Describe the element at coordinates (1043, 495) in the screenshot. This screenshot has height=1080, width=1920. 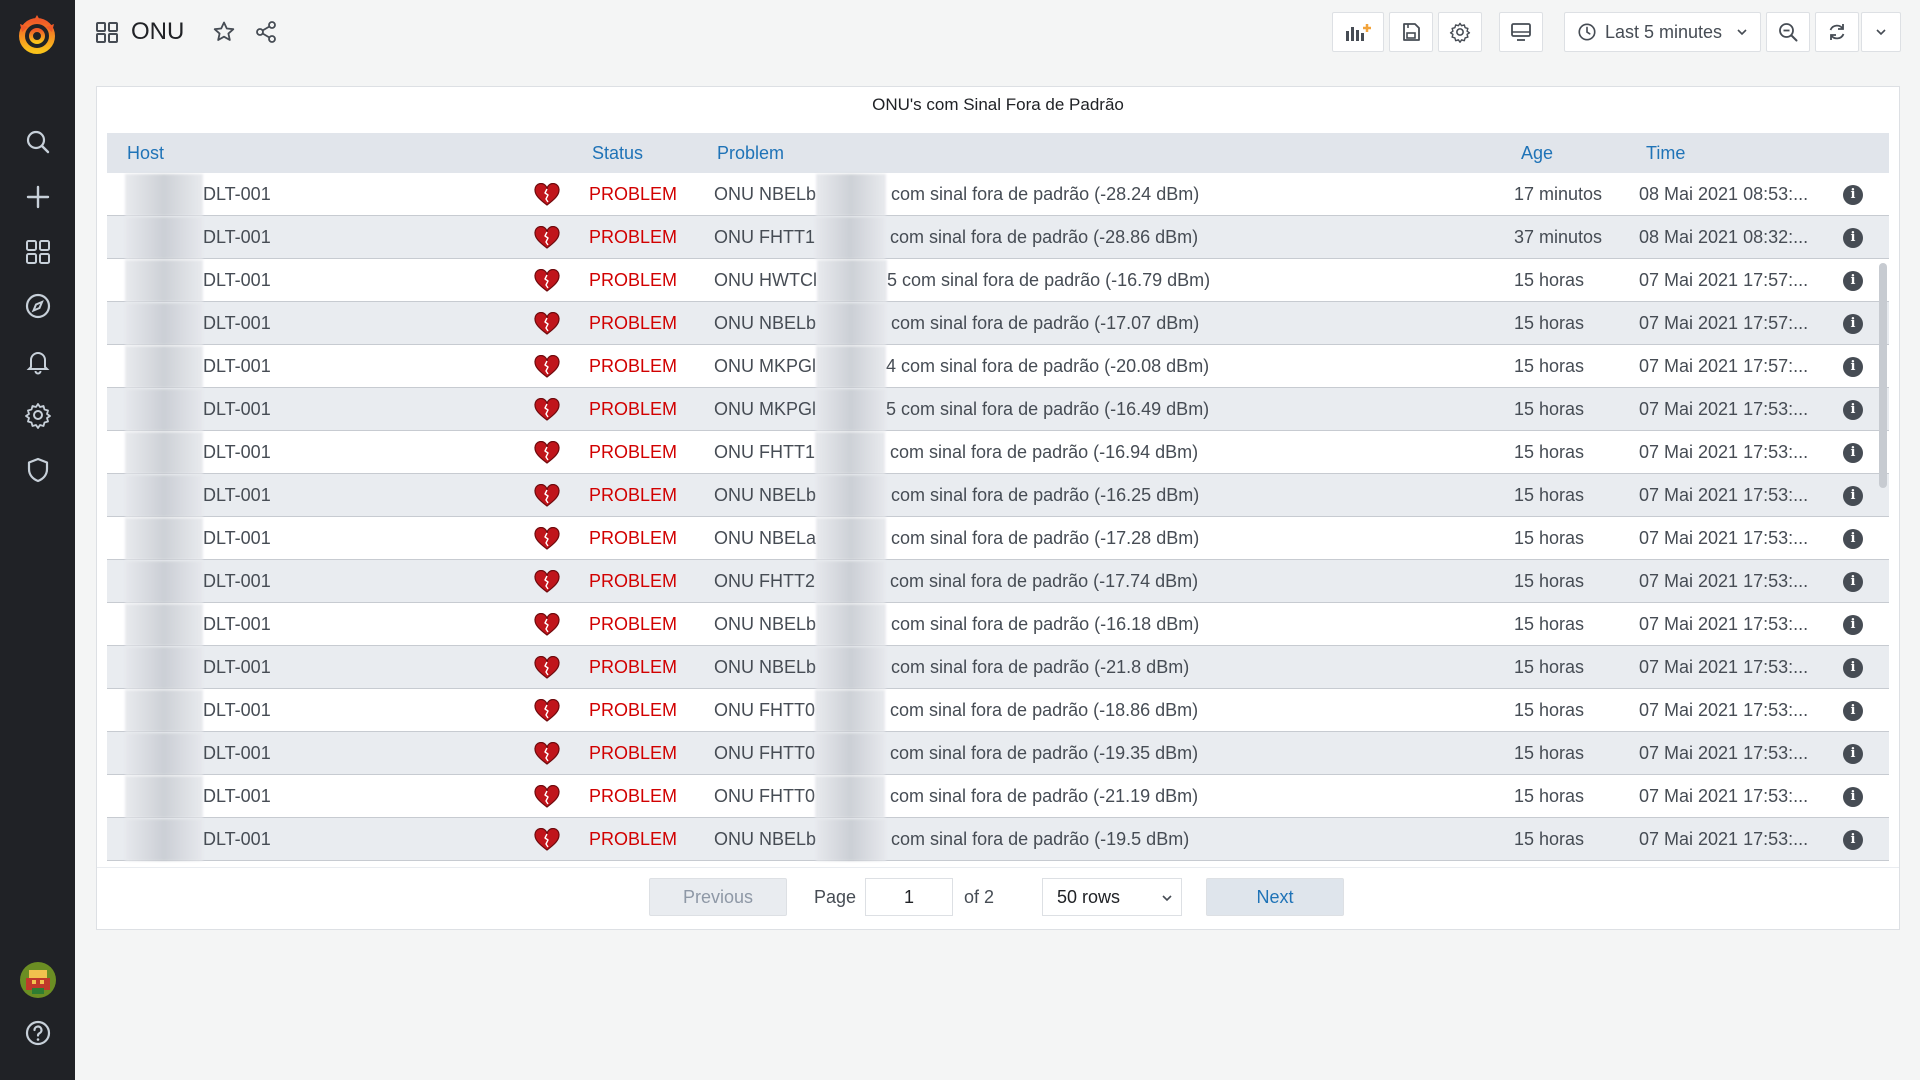
I see `problem-suffix: com sinal fora de padrão (-16.25 dBm)` at that location.